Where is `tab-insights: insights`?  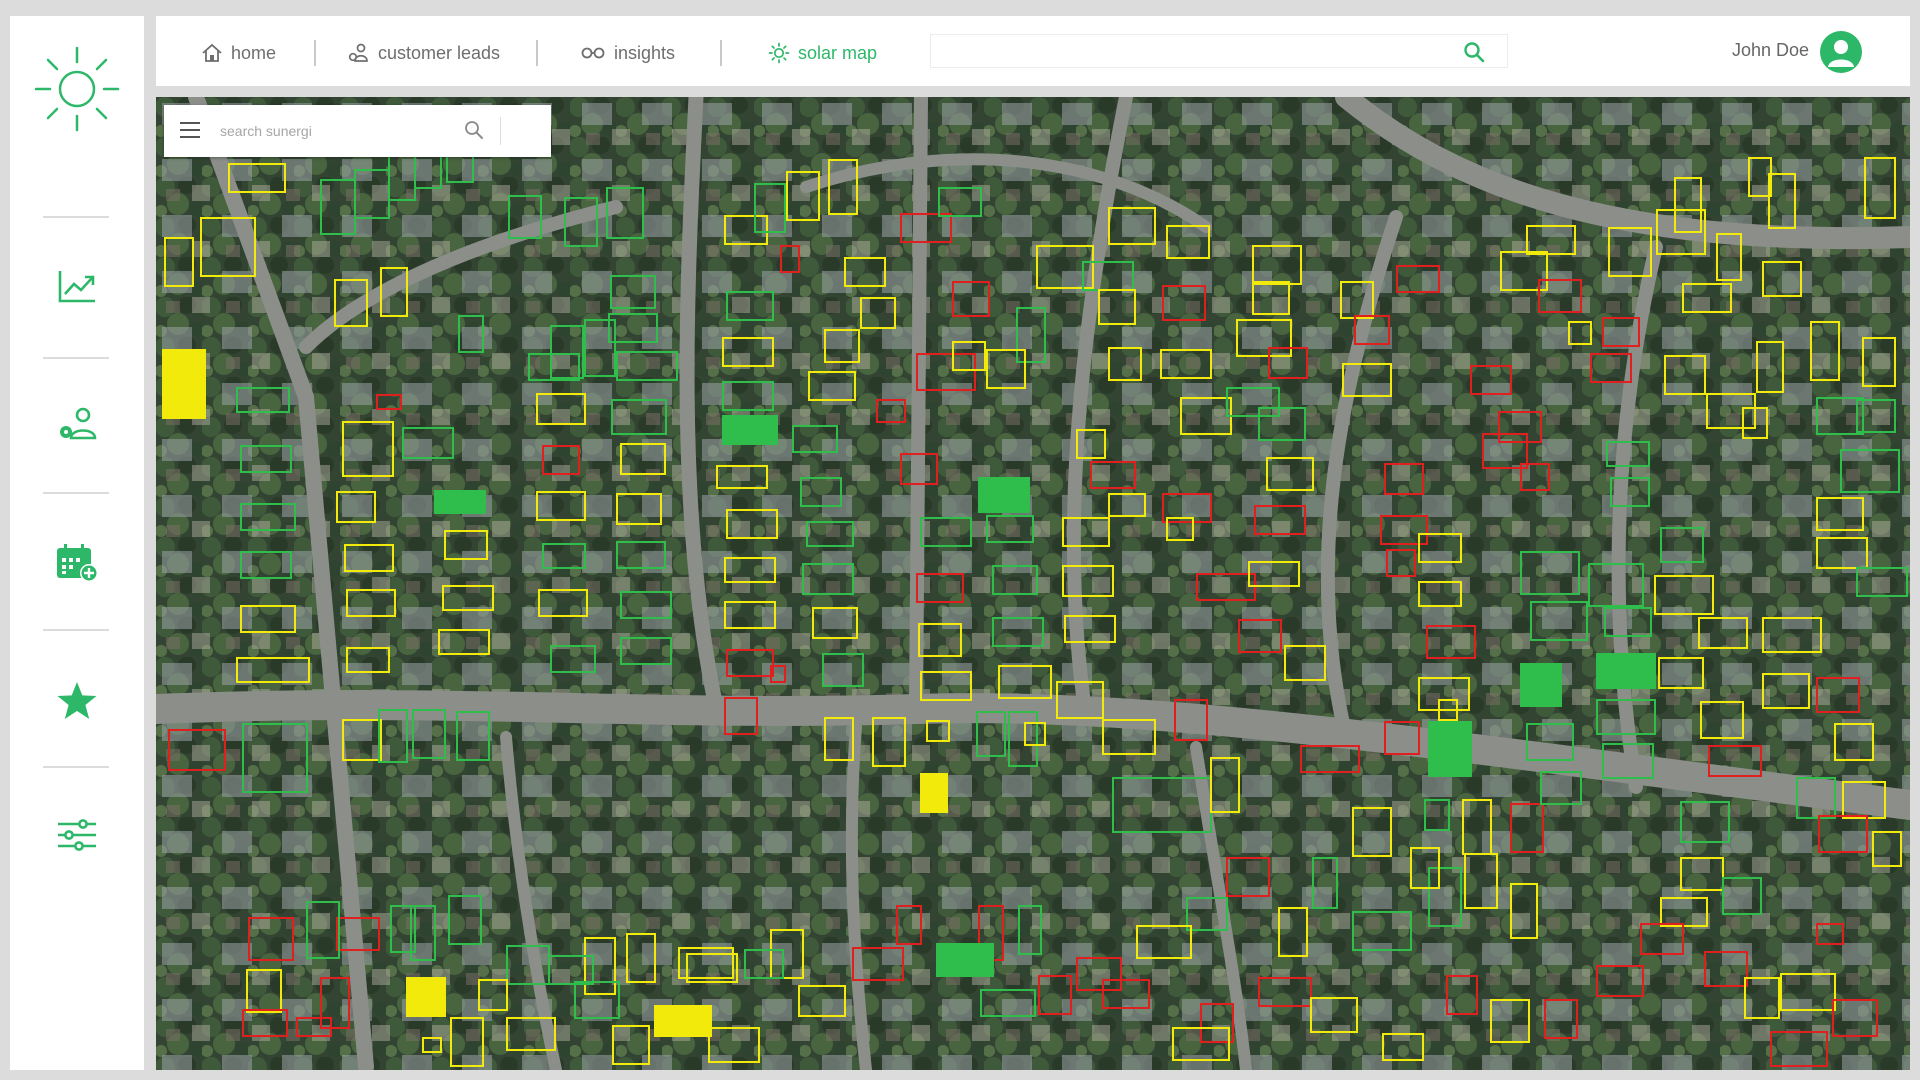
tab-insights: insights is located at coordinates (627, 53).